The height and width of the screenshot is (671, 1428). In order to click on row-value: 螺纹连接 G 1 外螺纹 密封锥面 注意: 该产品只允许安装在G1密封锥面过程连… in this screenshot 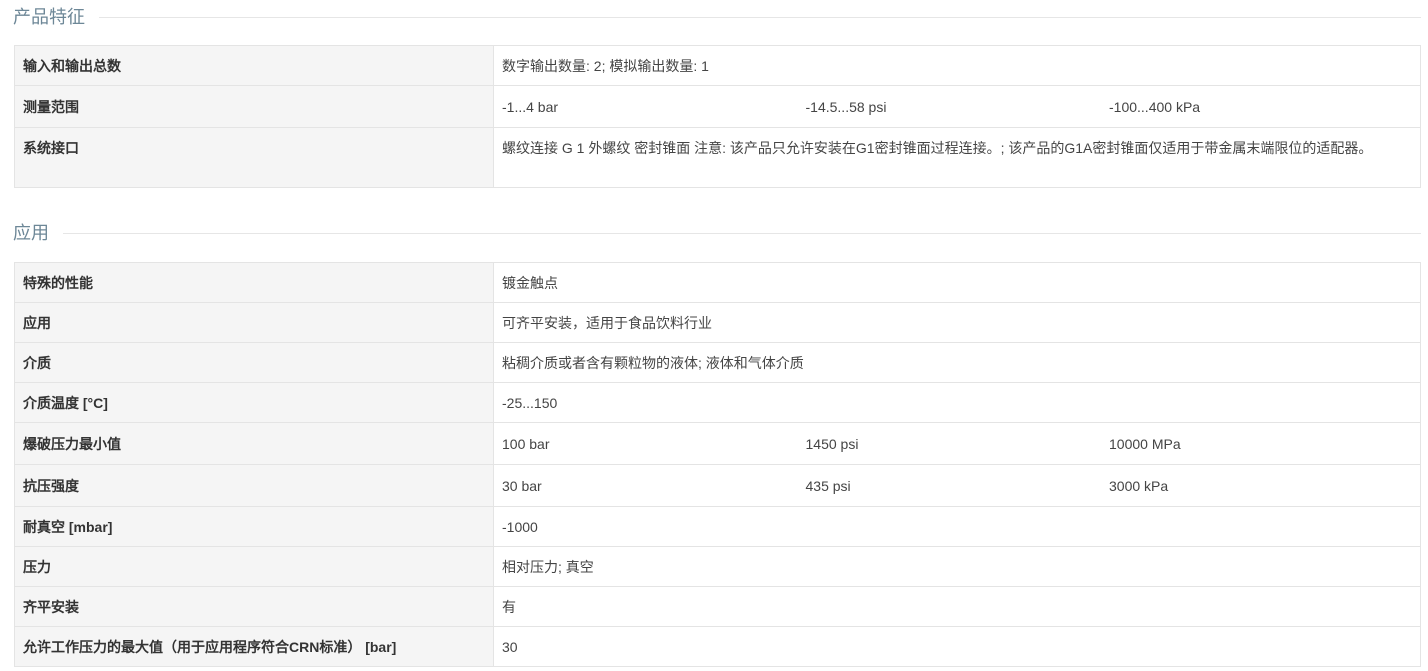, I will do `click(957, 157)`.